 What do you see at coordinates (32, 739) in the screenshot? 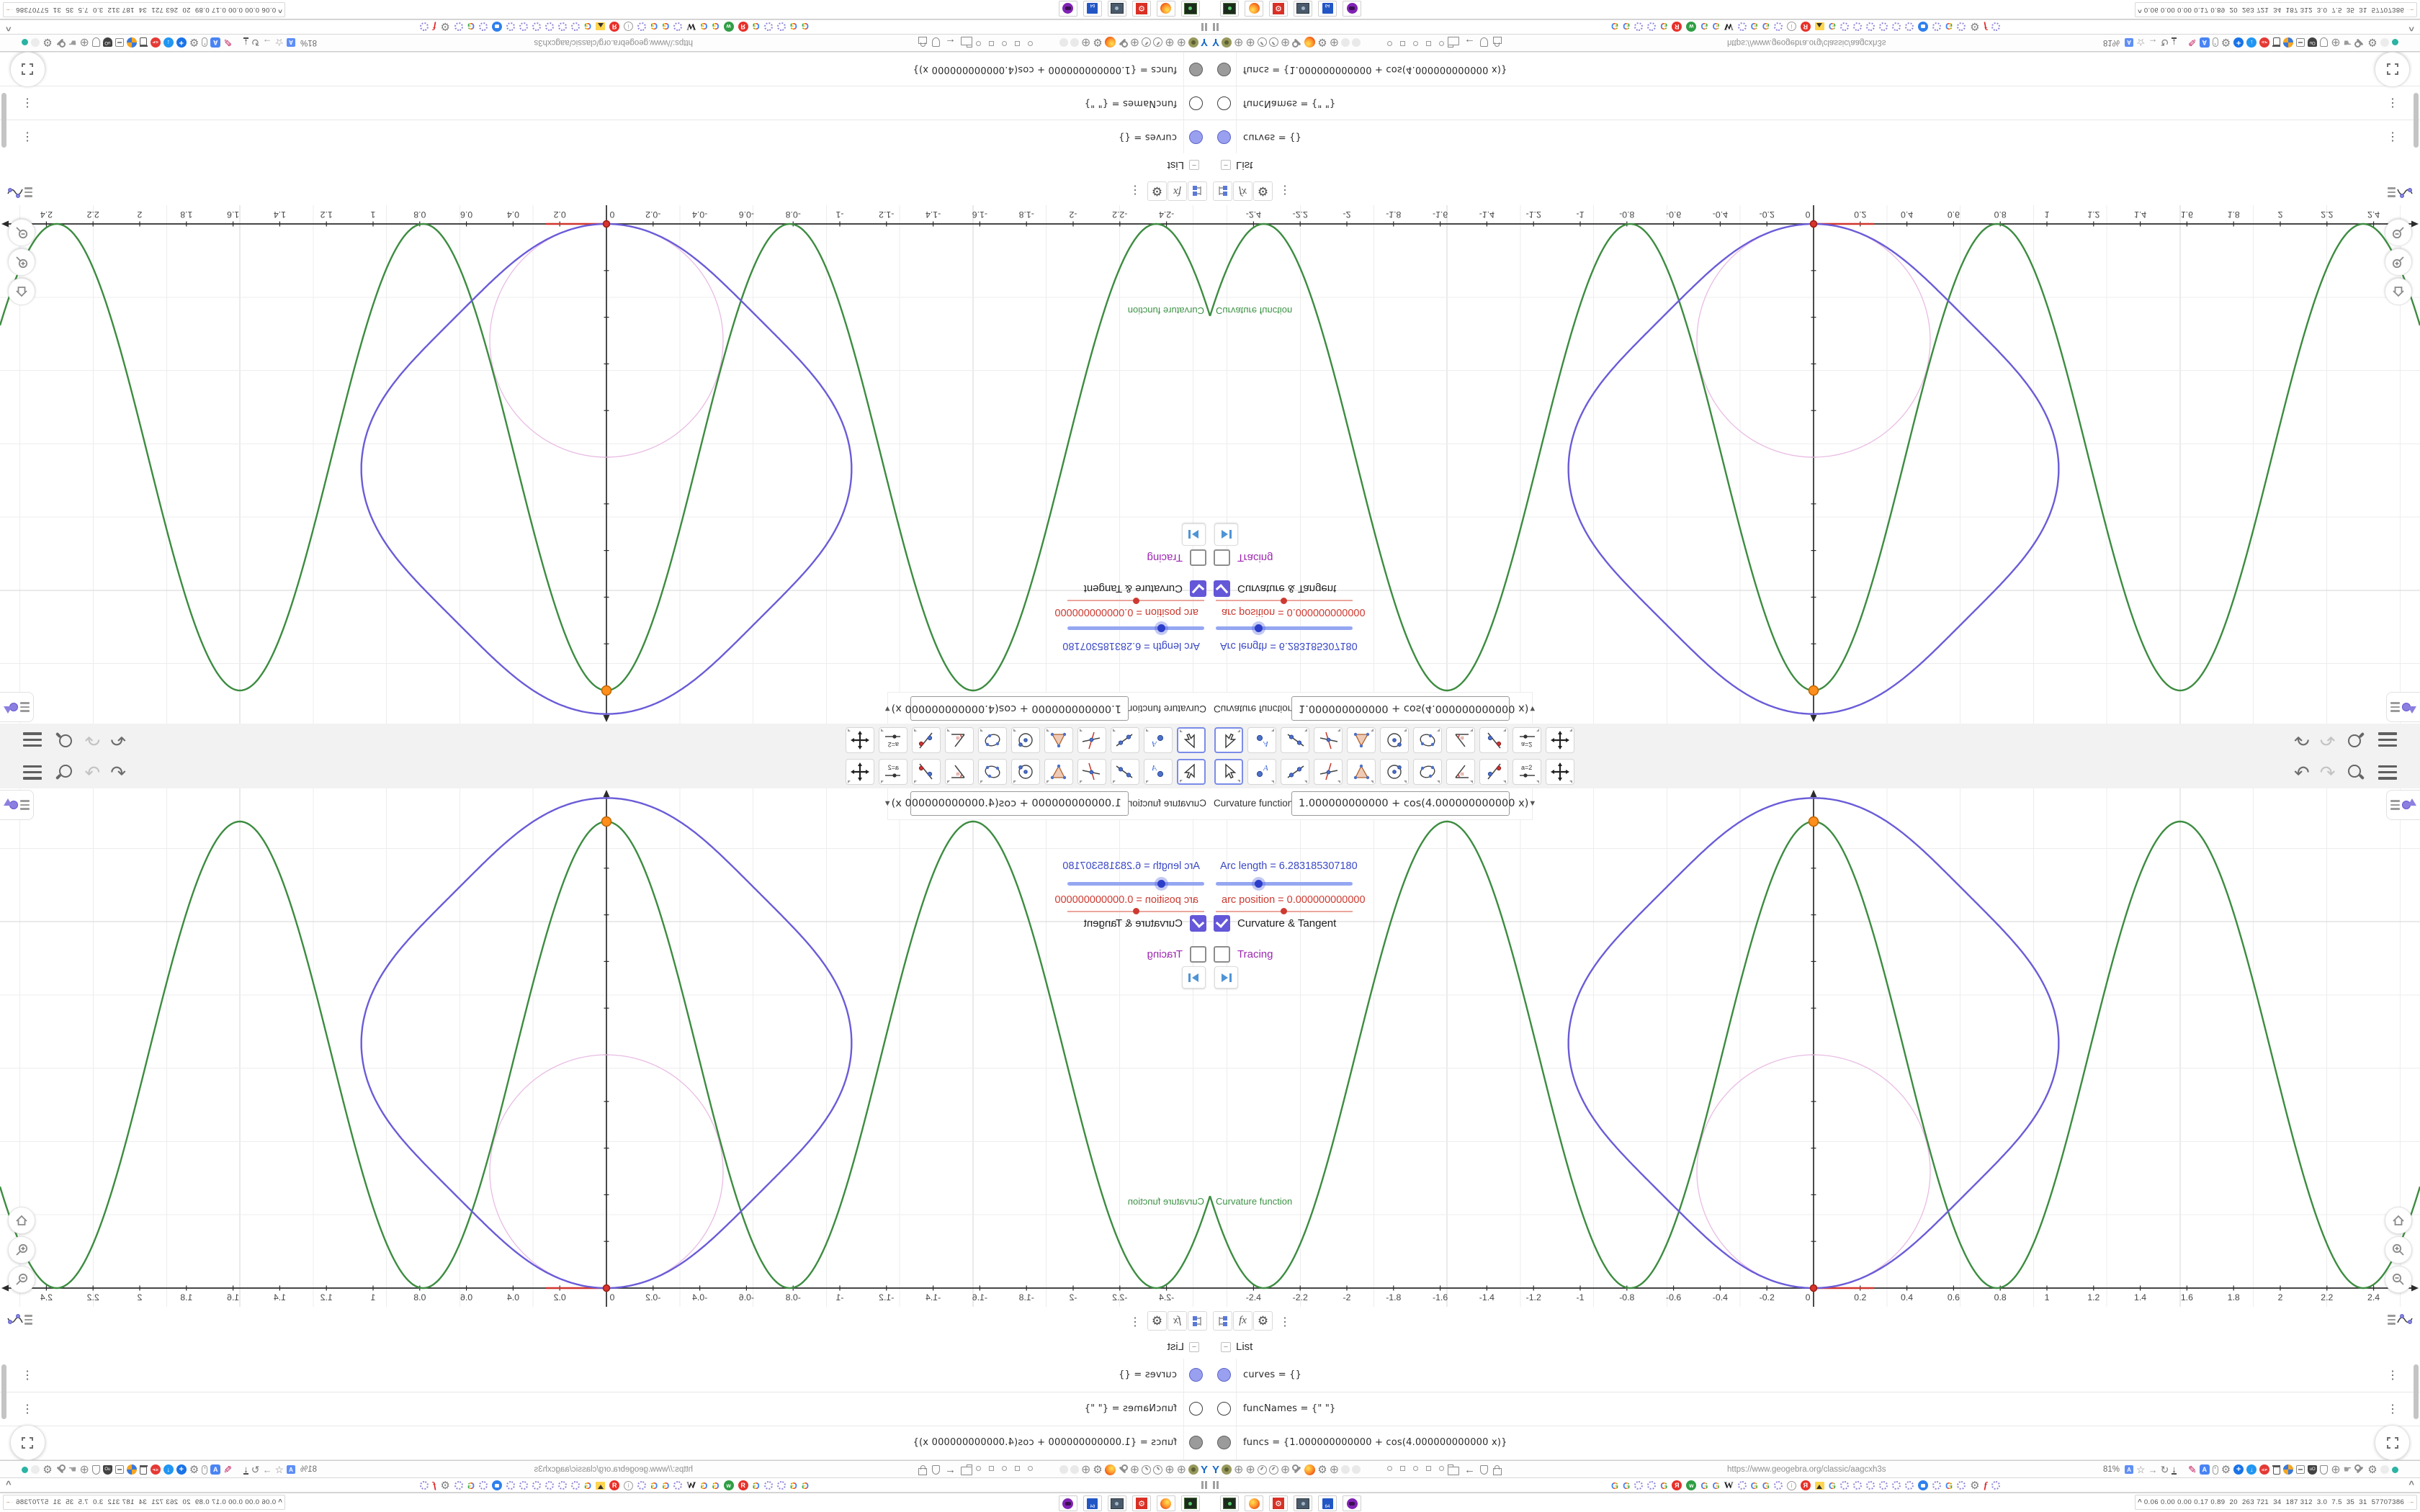
I see `main-menu-button` at bounding box center [32, 739].